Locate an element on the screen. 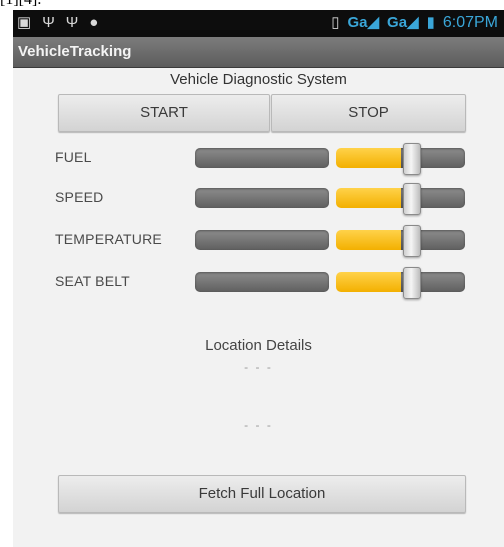 The width and height of the screenshot is (504, 547). system-icons: ▯ Ga◢ Ga◢ ▮ 6:07PM is located at coordinates (414, 23).